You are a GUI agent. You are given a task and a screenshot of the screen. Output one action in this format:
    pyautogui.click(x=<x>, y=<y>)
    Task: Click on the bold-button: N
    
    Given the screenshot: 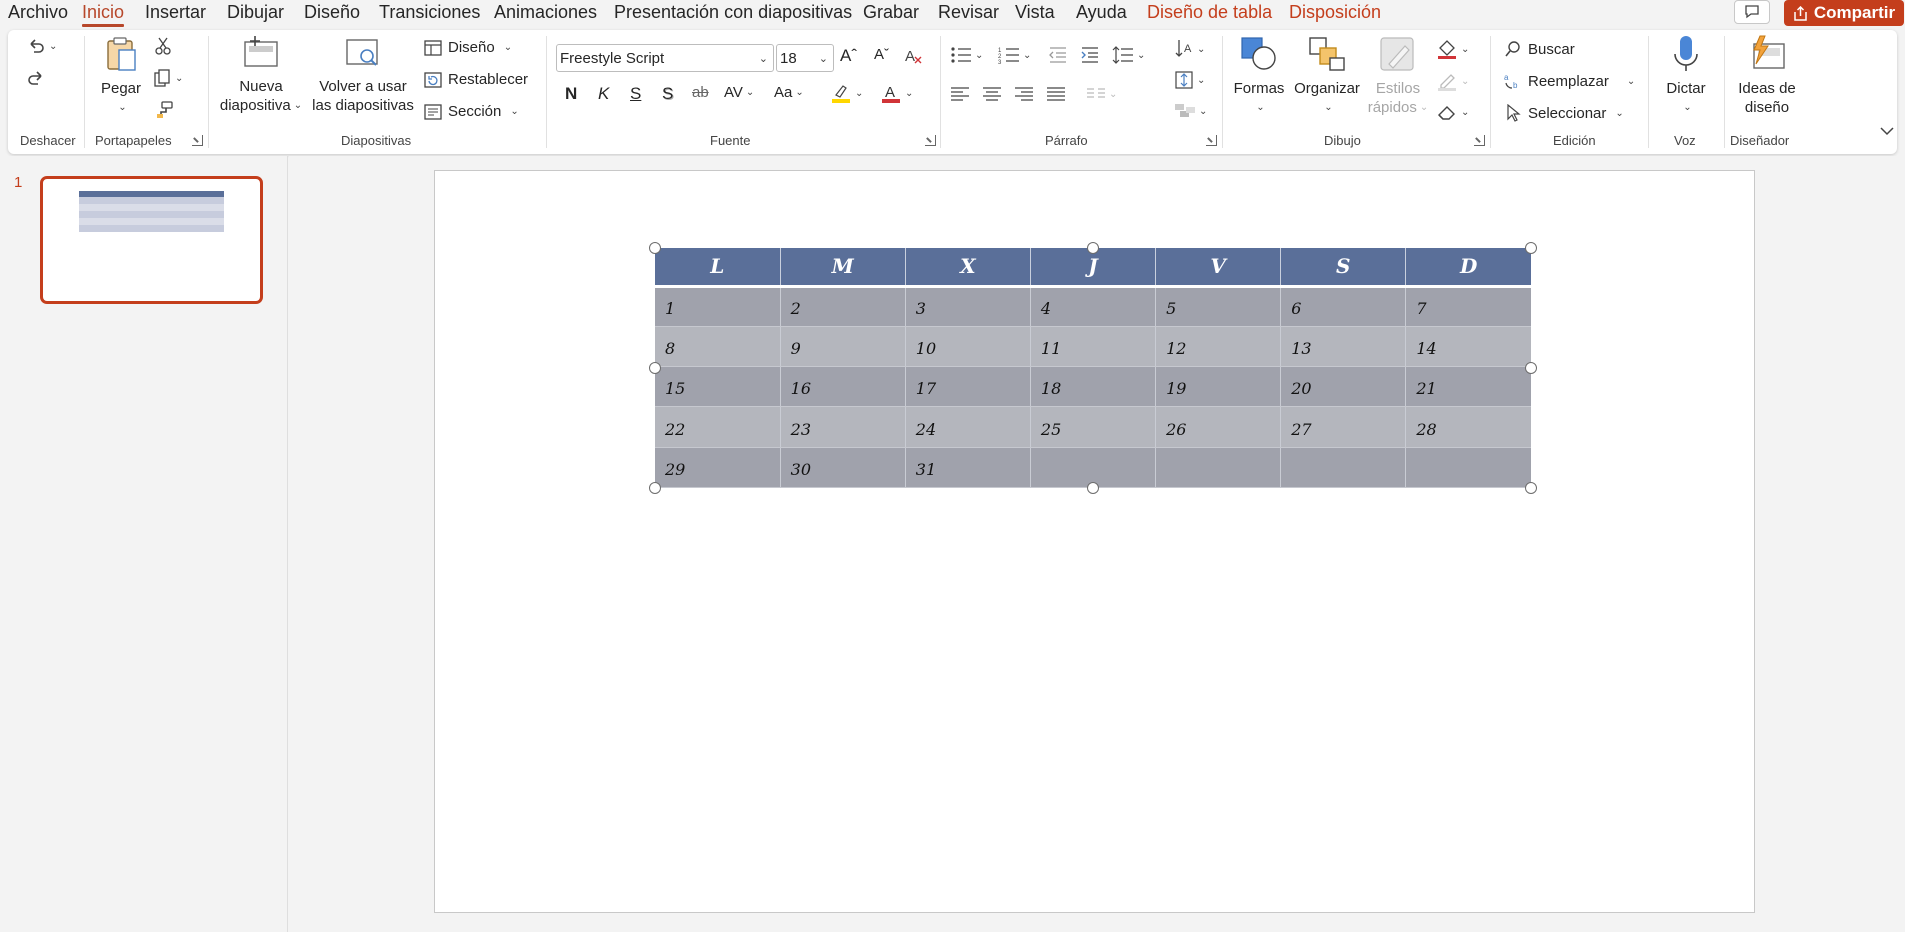 What is the action you would take?
    pyautogui.click(x=571, y=94)
    